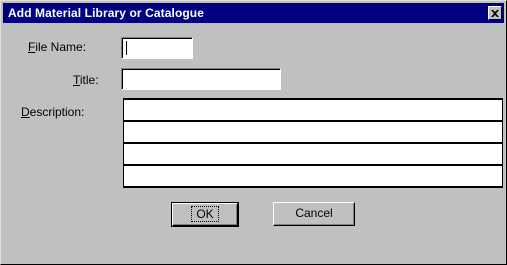 The height and width of the screenshot is (265, 507). I want to click on ok-label: OK, so click(205, 214).